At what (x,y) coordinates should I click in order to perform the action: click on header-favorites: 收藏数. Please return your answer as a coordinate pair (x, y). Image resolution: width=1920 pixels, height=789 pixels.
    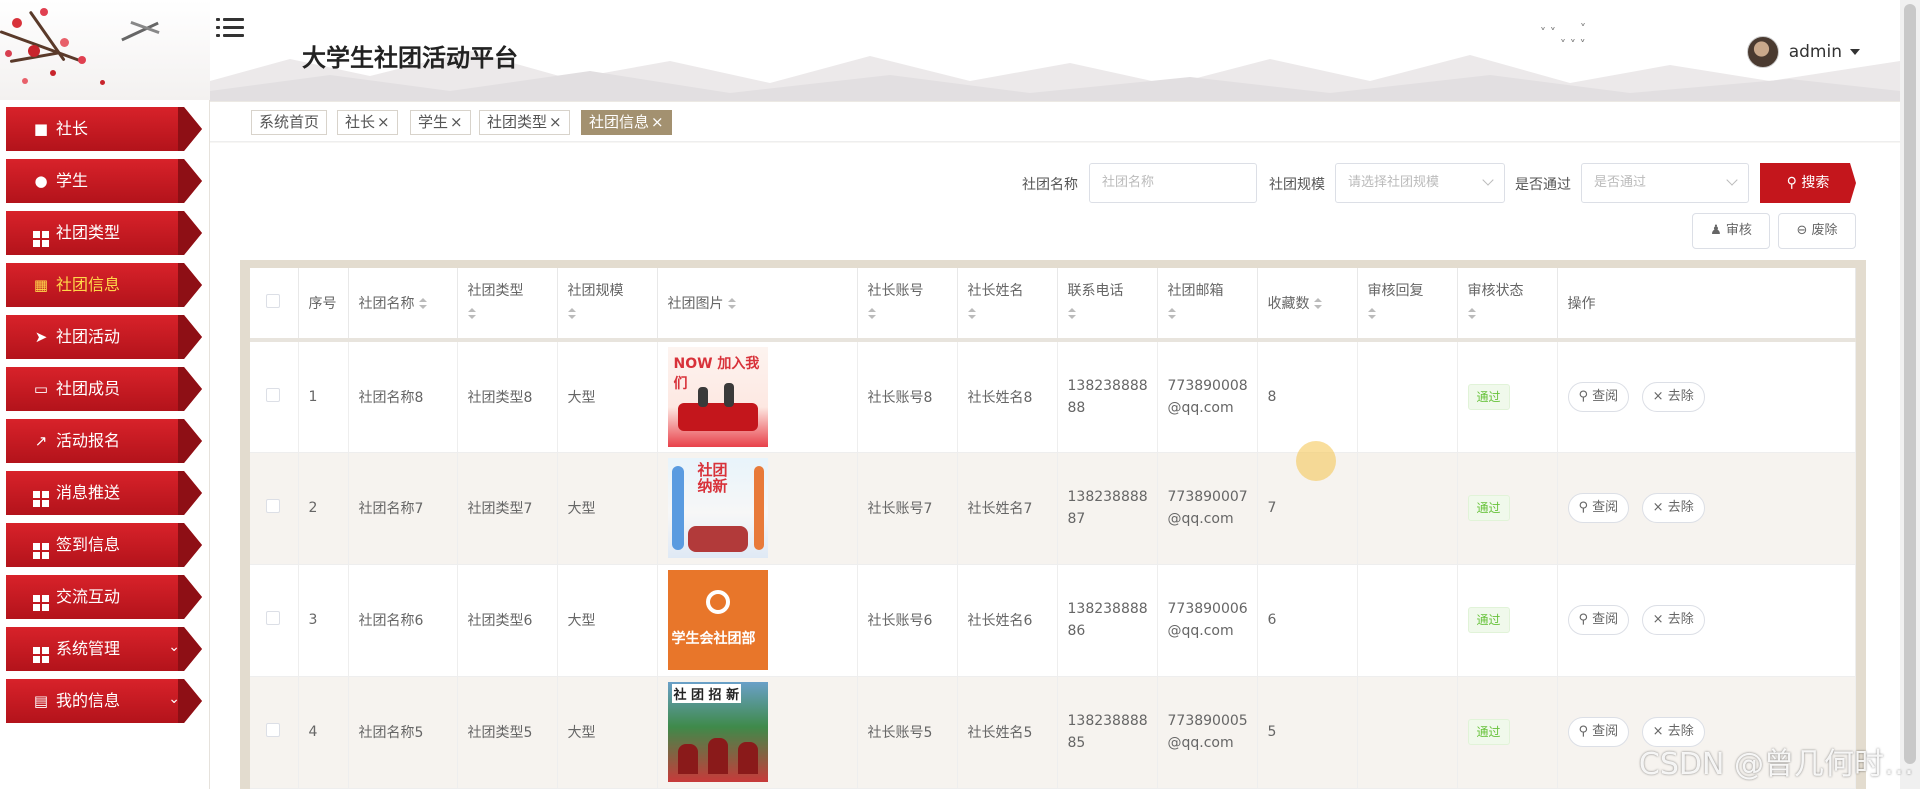
    Looking at the image, I should click on (1307, 304).